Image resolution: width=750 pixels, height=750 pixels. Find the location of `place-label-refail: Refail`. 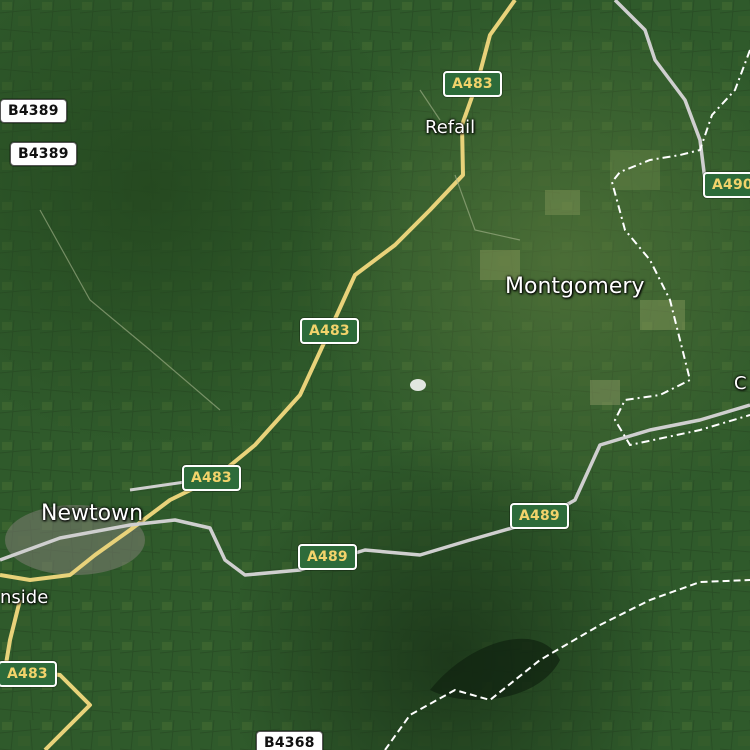

place-label-refail: Refail is located at coordinates (450, 127).